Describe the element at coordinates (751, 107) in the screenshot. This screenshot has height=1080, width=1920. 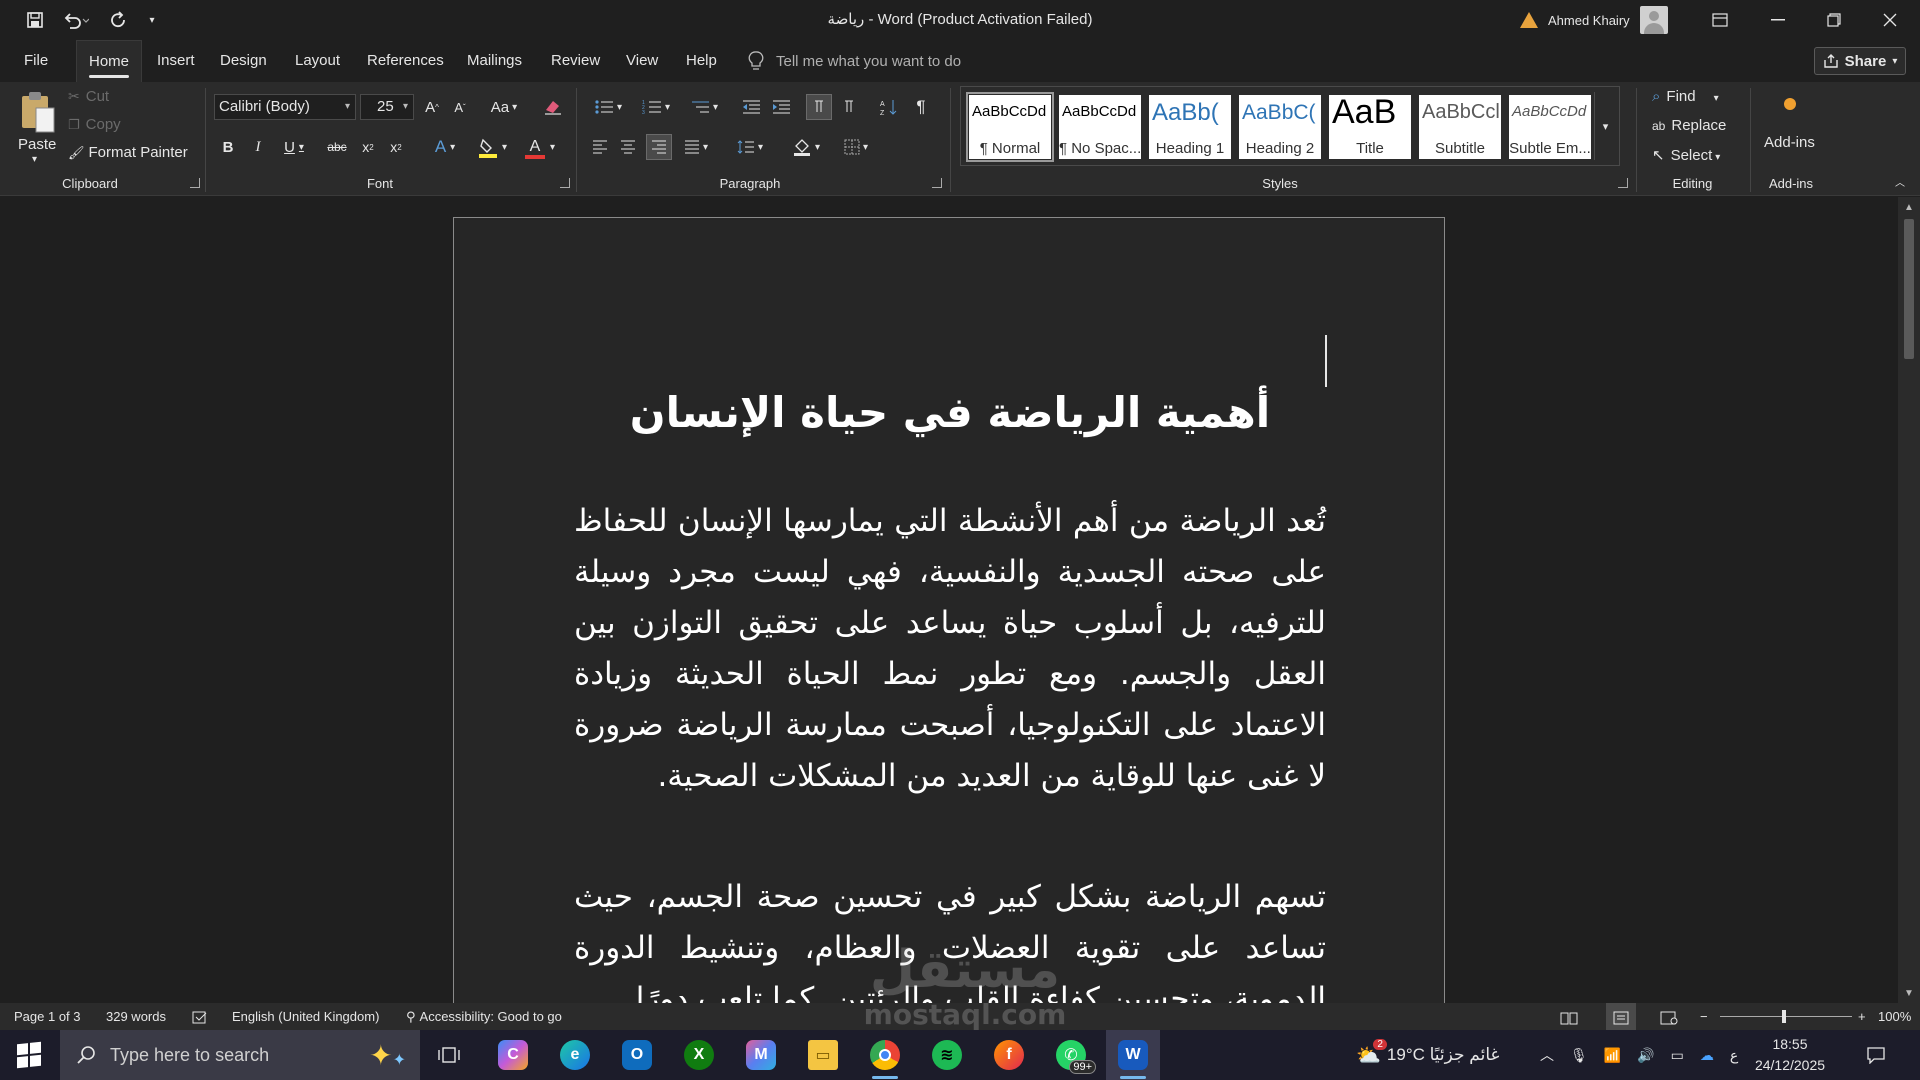
I see `decrease-indent-icon` at that location.